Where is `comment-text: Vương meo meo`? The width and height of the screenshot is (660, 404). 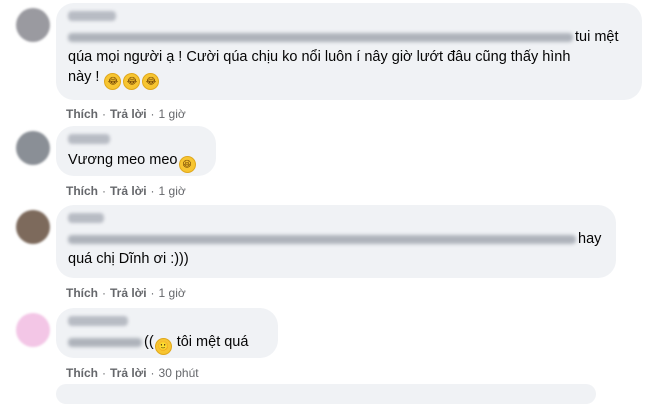 comment-text: Vương meo meo is located at coordinates (123, 160).